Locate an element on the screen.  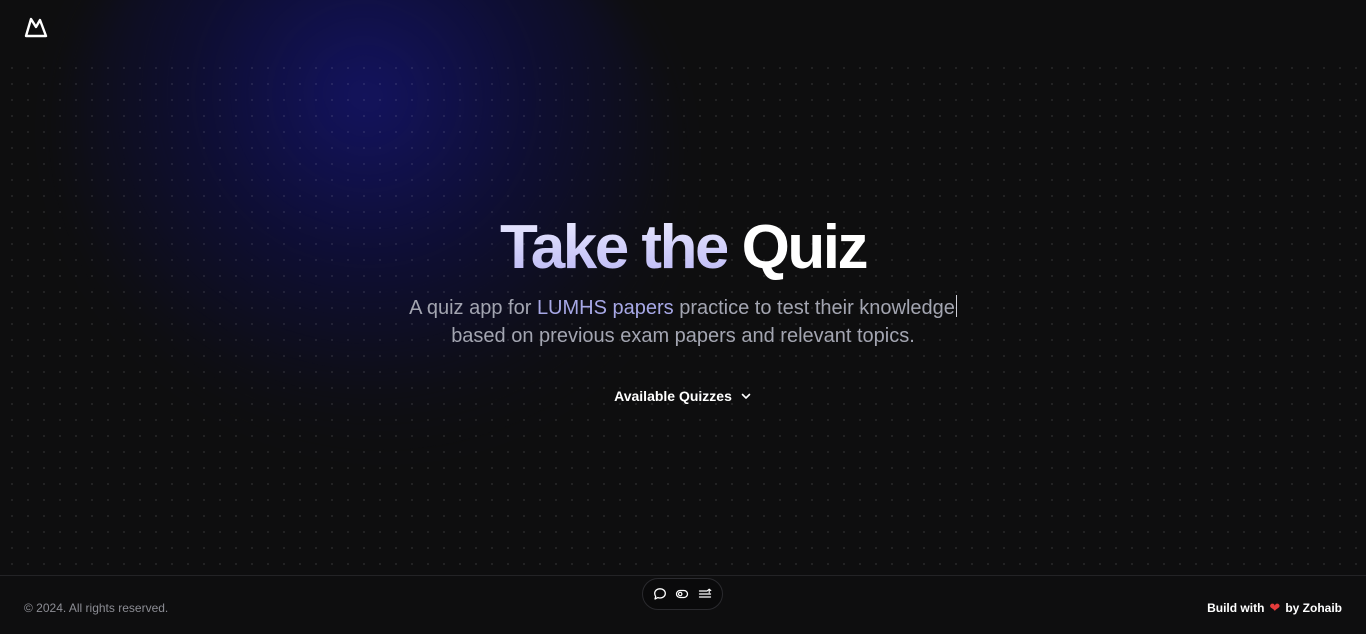
built-suffix: by Zohaib is located at coordinates (1313, 608).